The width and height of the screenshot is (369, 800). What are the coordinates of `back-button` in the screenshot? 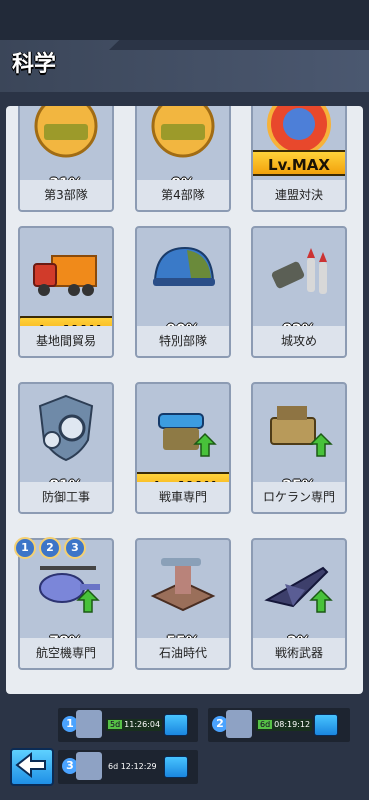 It's located at (32, 767).